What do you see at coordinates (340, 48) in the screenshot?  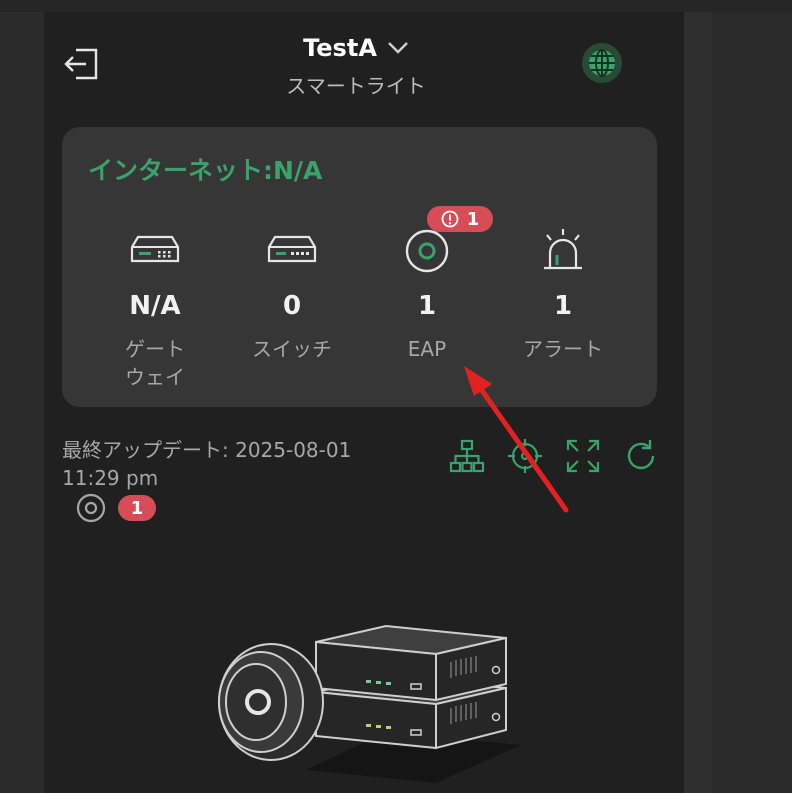 I see `site-title: TestA` at bounding box center [340, 48].